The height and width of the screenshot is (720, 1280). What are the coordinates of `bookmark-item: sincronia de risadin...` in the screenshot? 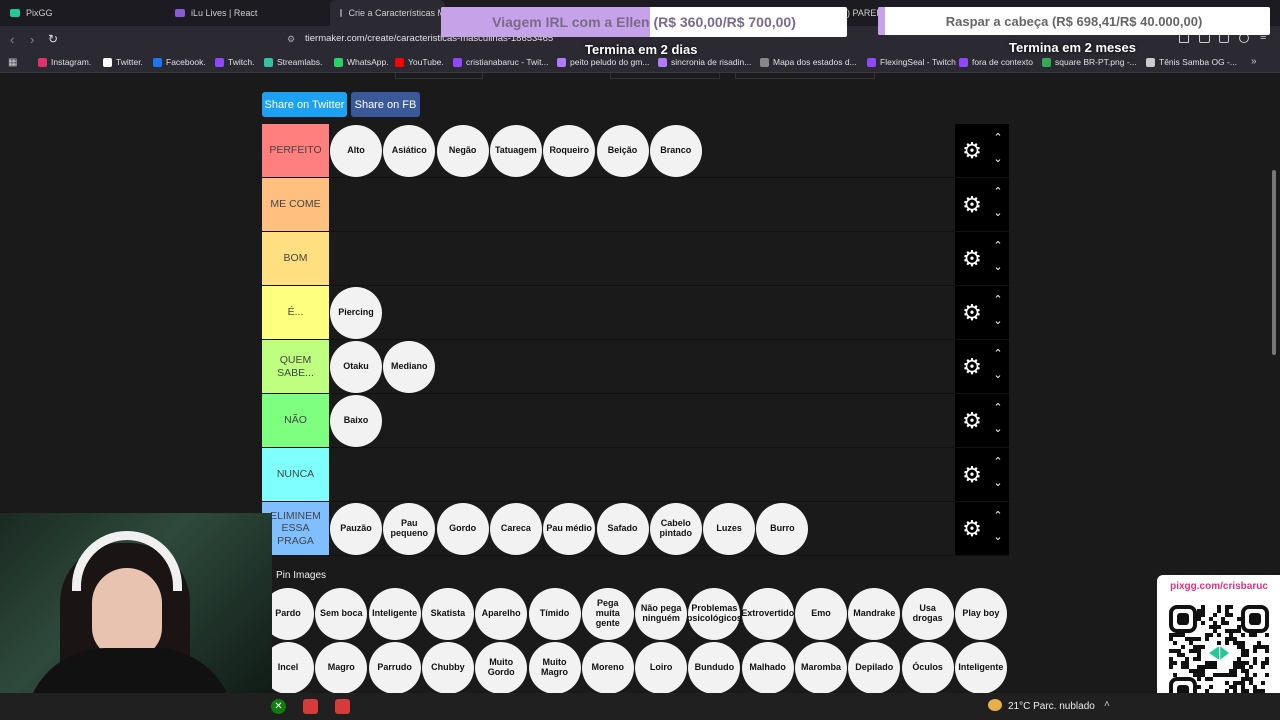 It's located at (704, 62).